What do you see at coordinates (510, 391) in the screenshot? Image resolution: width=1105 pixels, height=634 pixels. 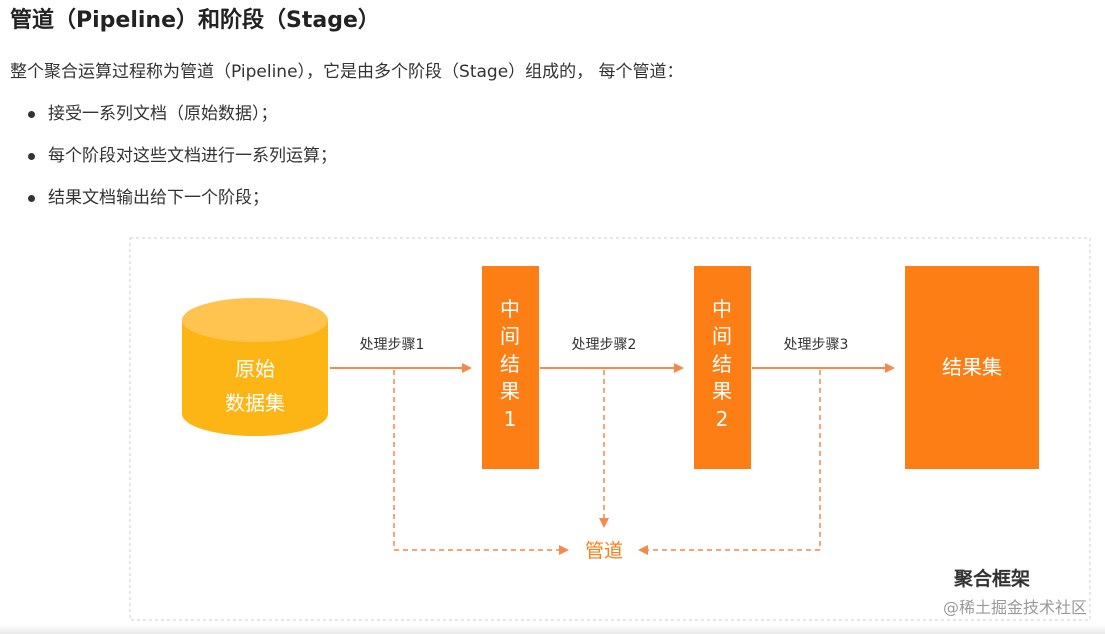 I see `intermediate1-char: 果` at bounding box center [510, 391].